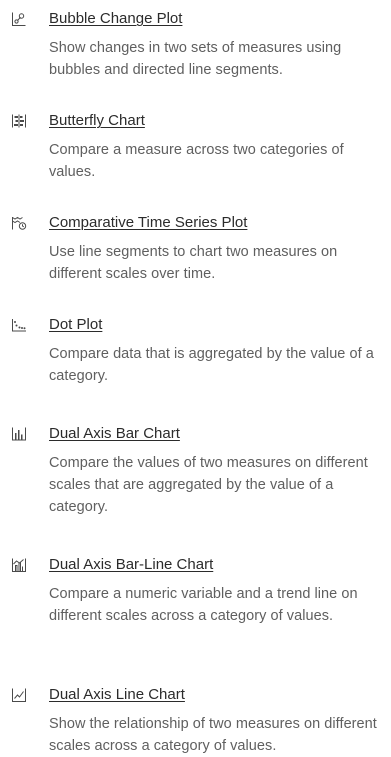 The image size is (391, 757). I want to click on item-title: Dual Axis Bar-Line Chart, so click(131, 565).